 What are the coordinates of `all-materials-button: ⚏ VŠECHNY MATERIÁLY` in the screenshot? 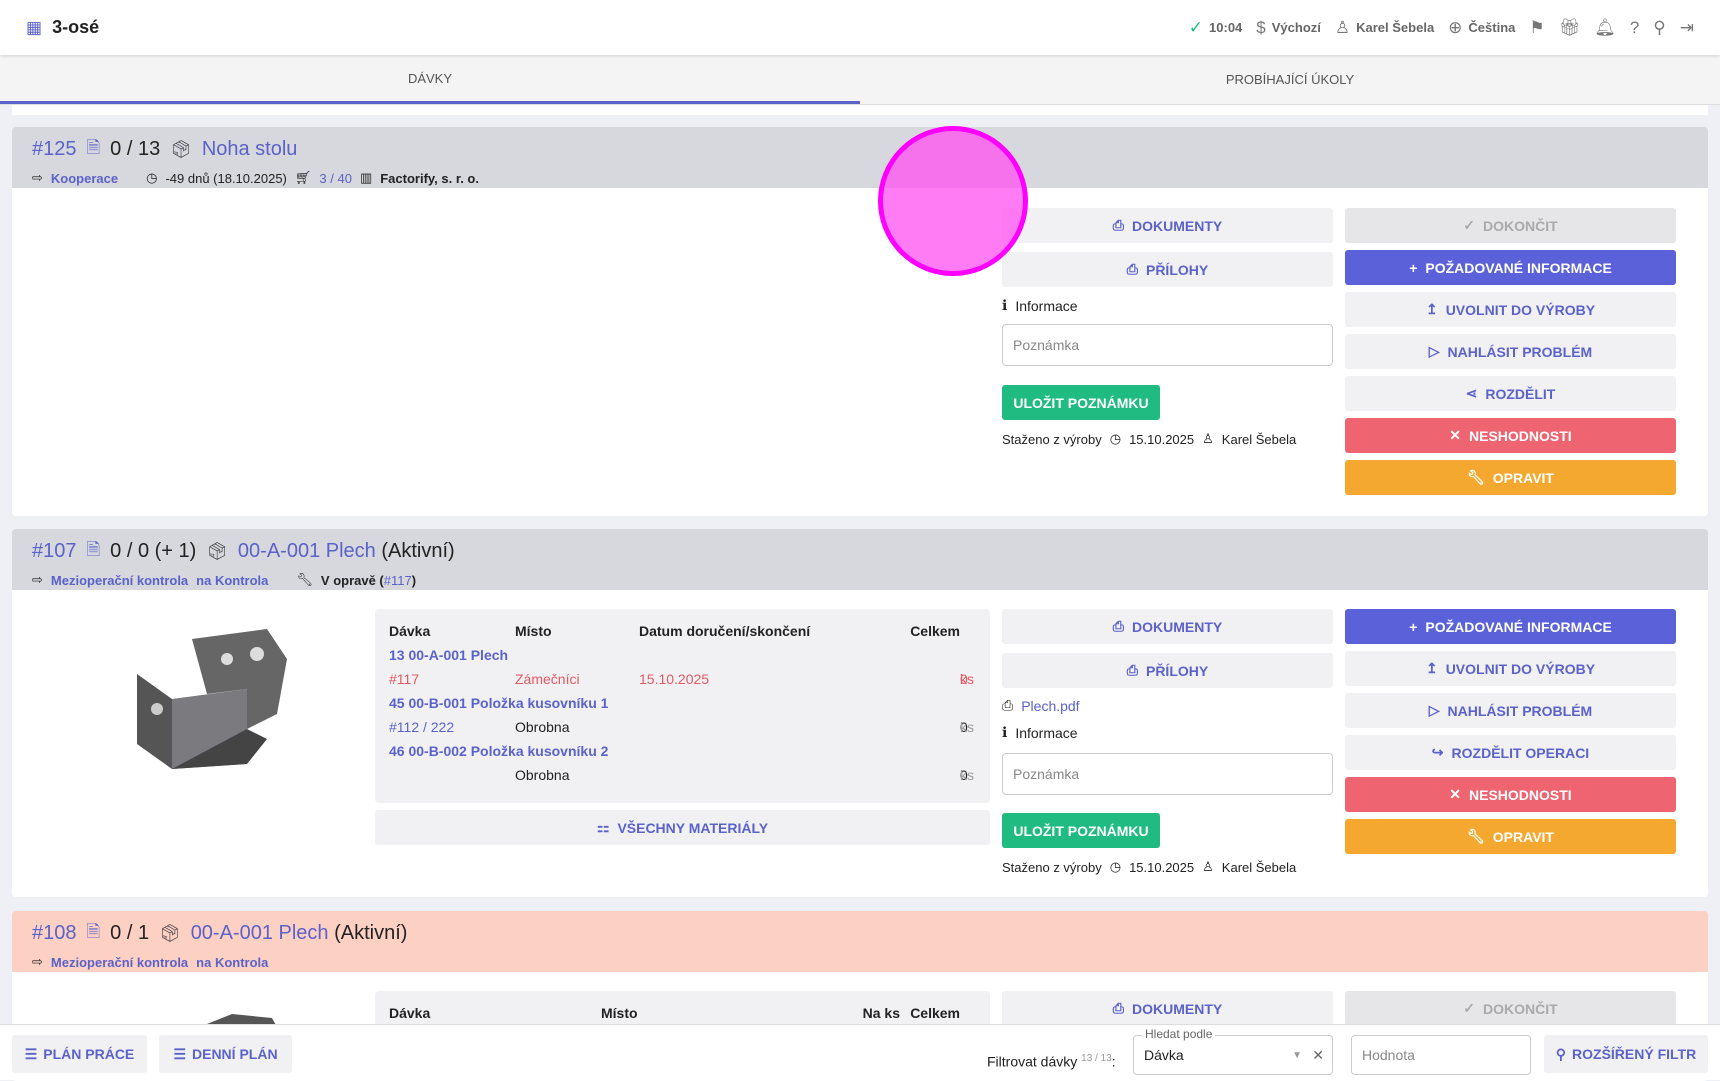 It's located at (682, 827).